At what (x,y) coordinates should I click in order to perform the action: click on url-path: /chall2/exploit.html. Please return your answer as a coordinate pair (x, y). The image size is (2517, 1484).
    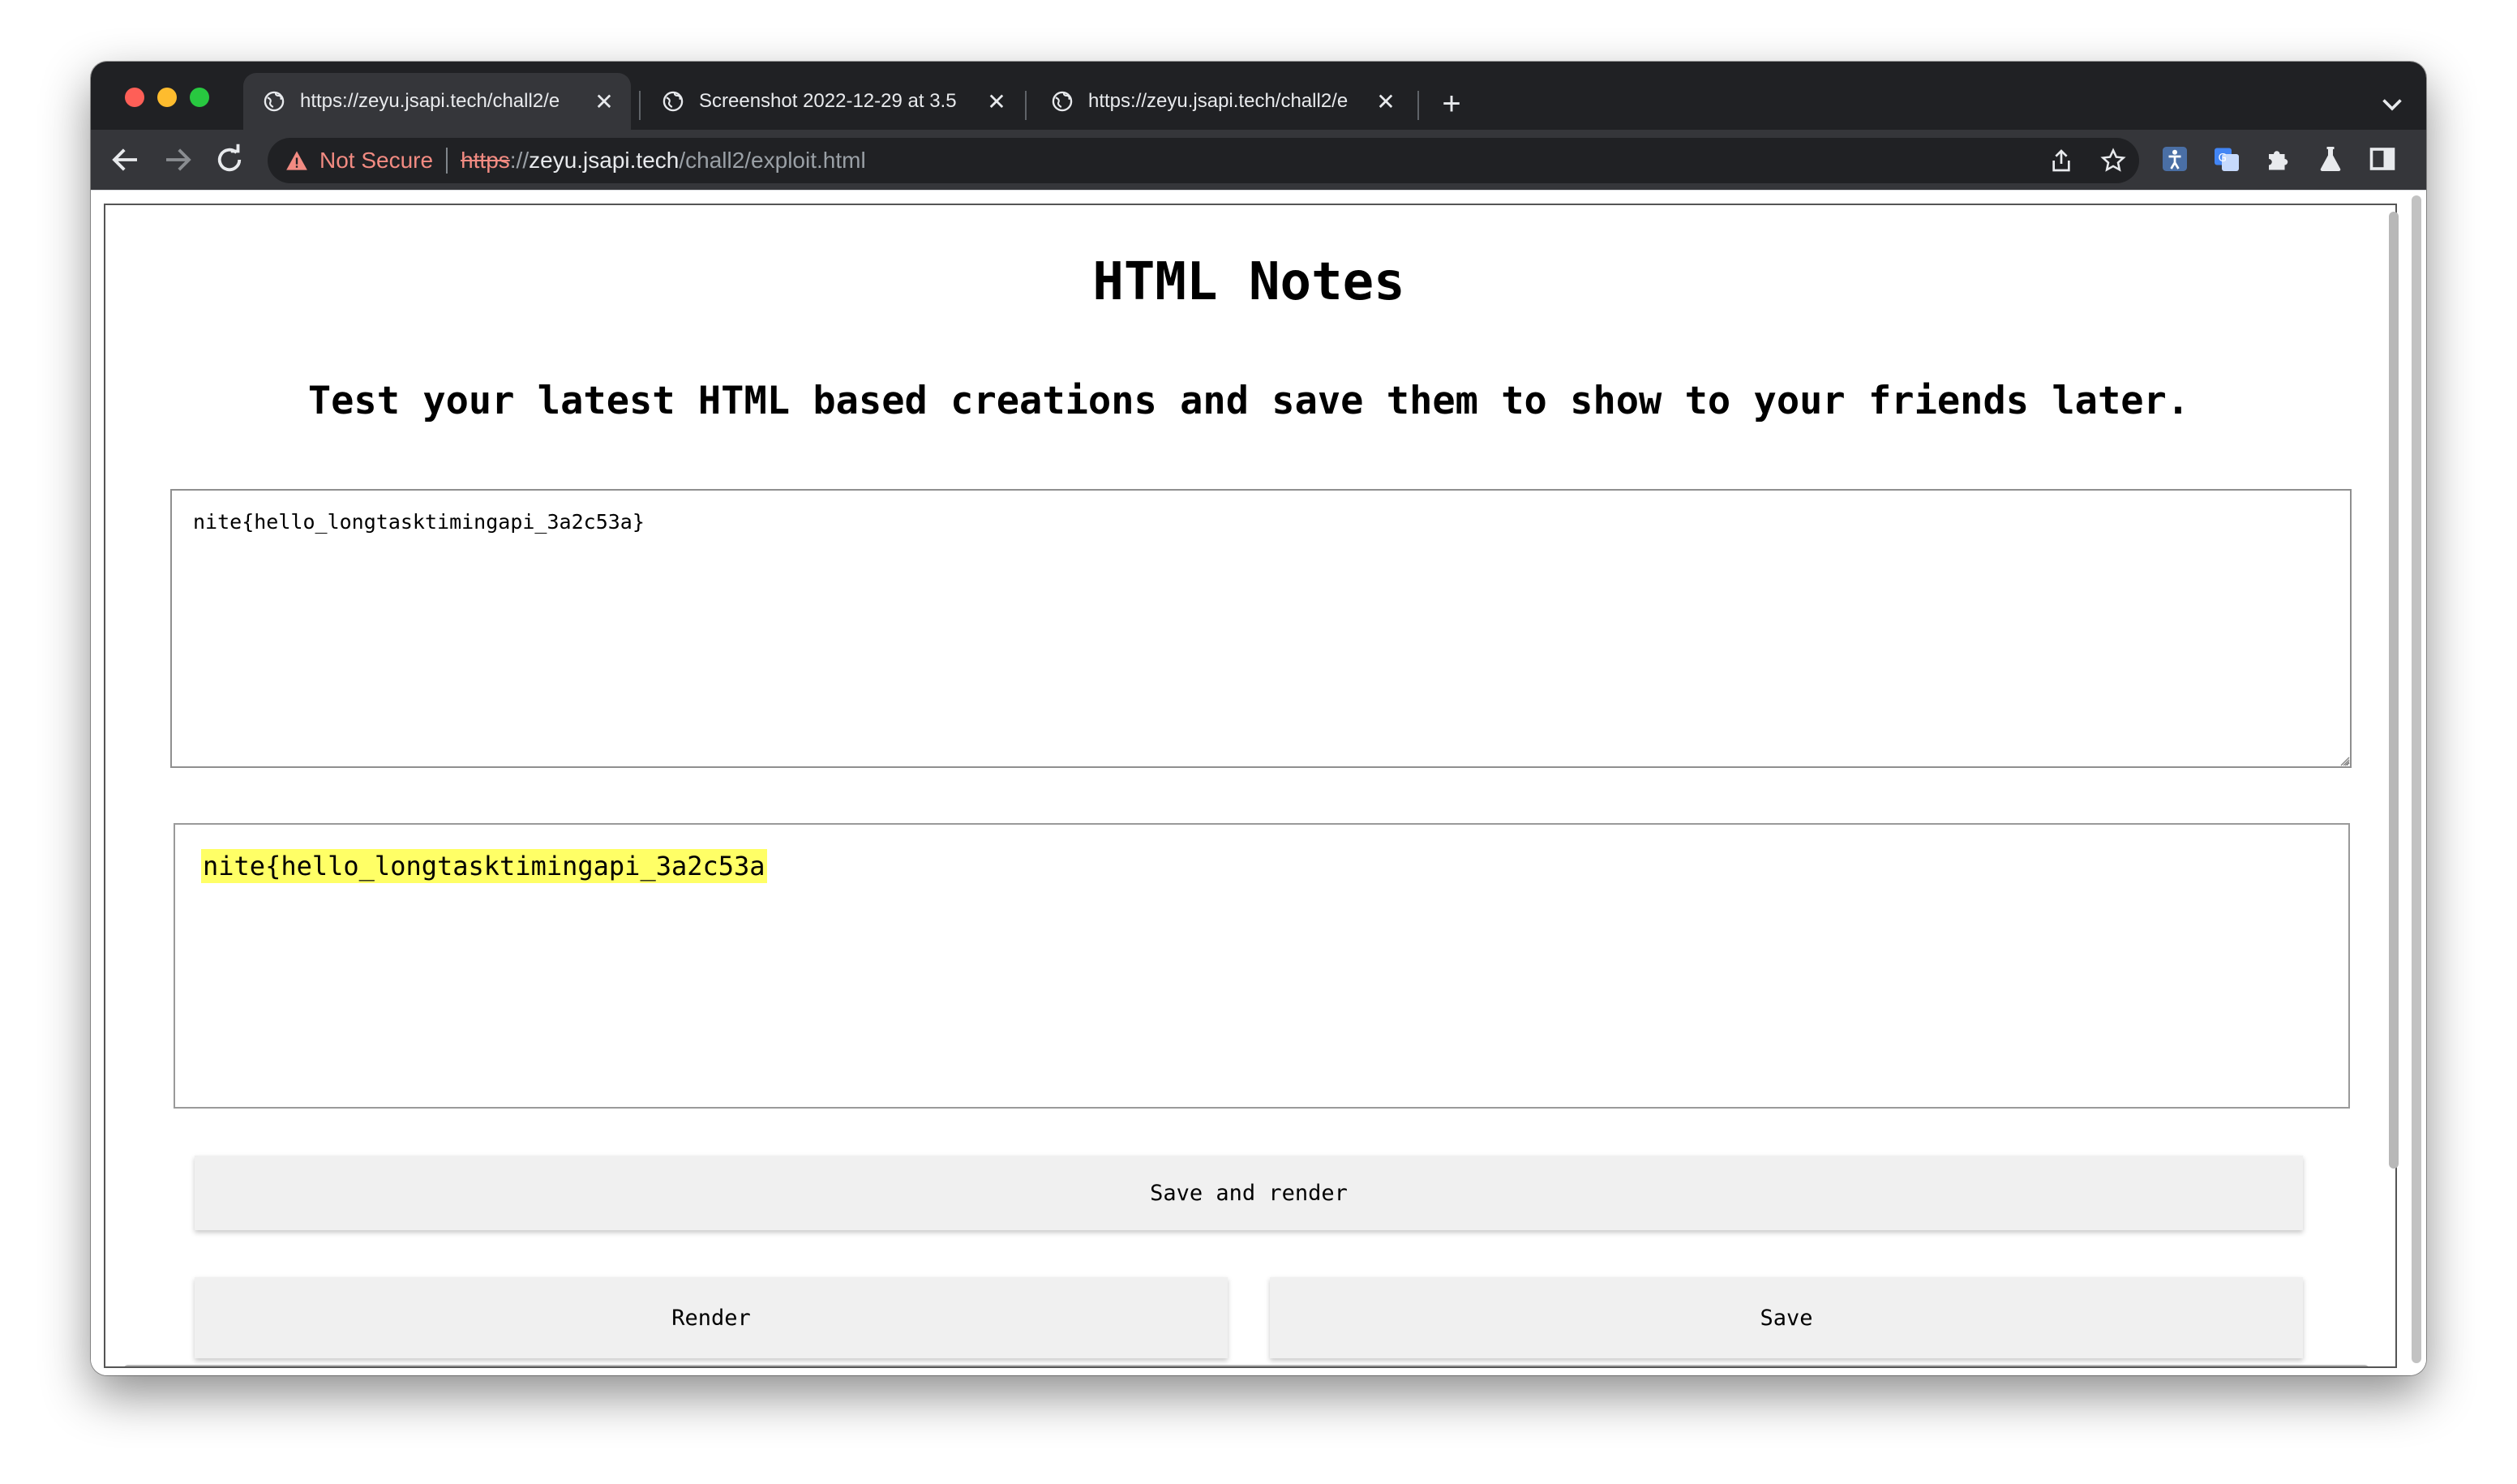
    Looking at the image, I should click on (772, 160).